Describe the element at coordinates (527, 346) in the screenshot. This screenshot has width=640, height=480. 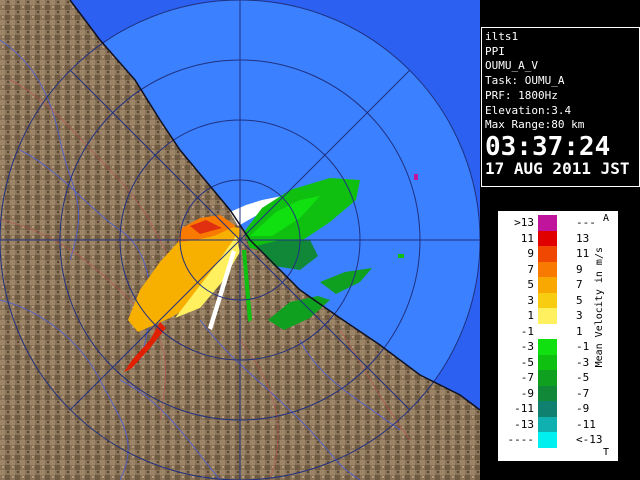
I see `legend-row-min-label: -3` at that location.